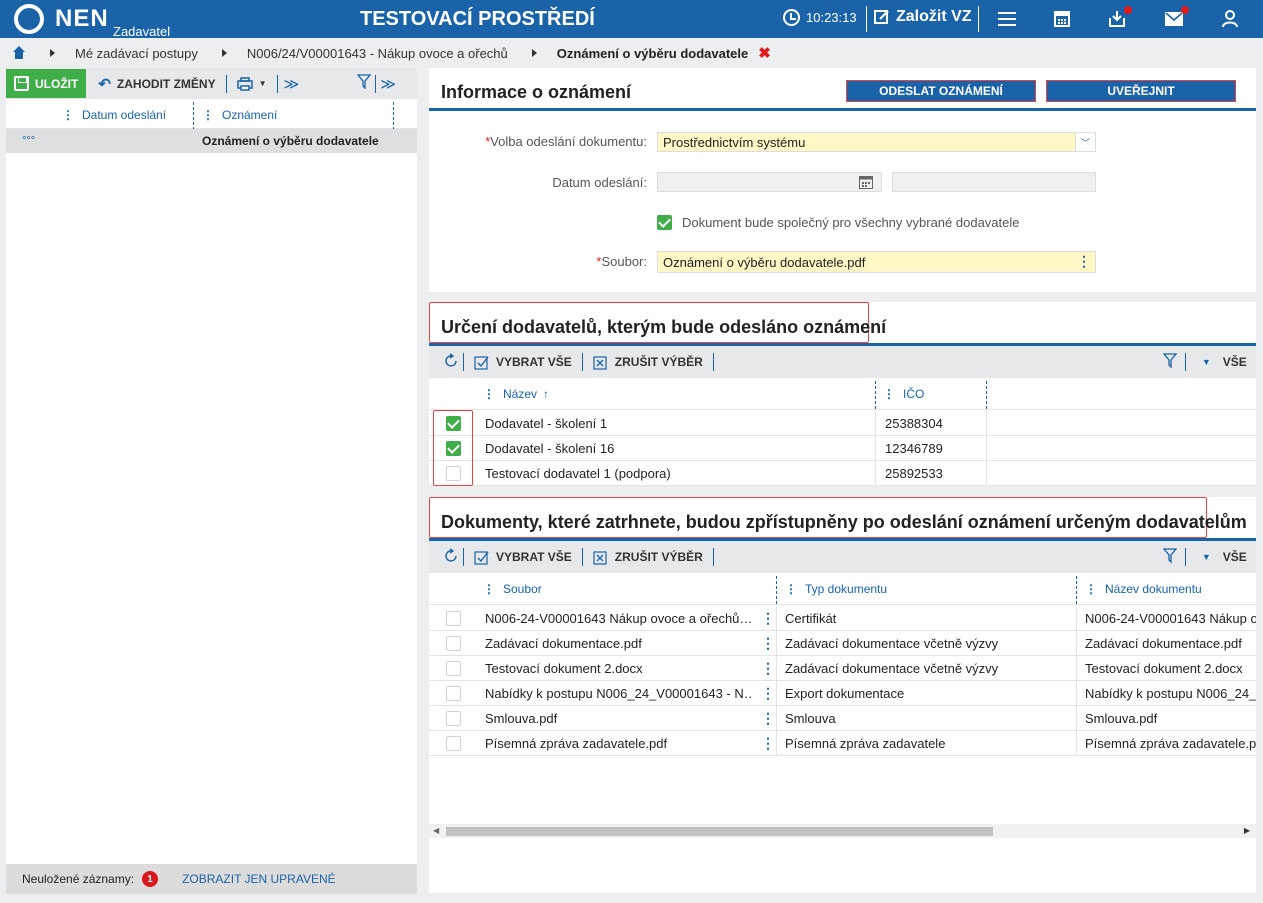  Describe the element at coordinates (21, 83) in the screenshot. I see `floppy-icon` at that location.